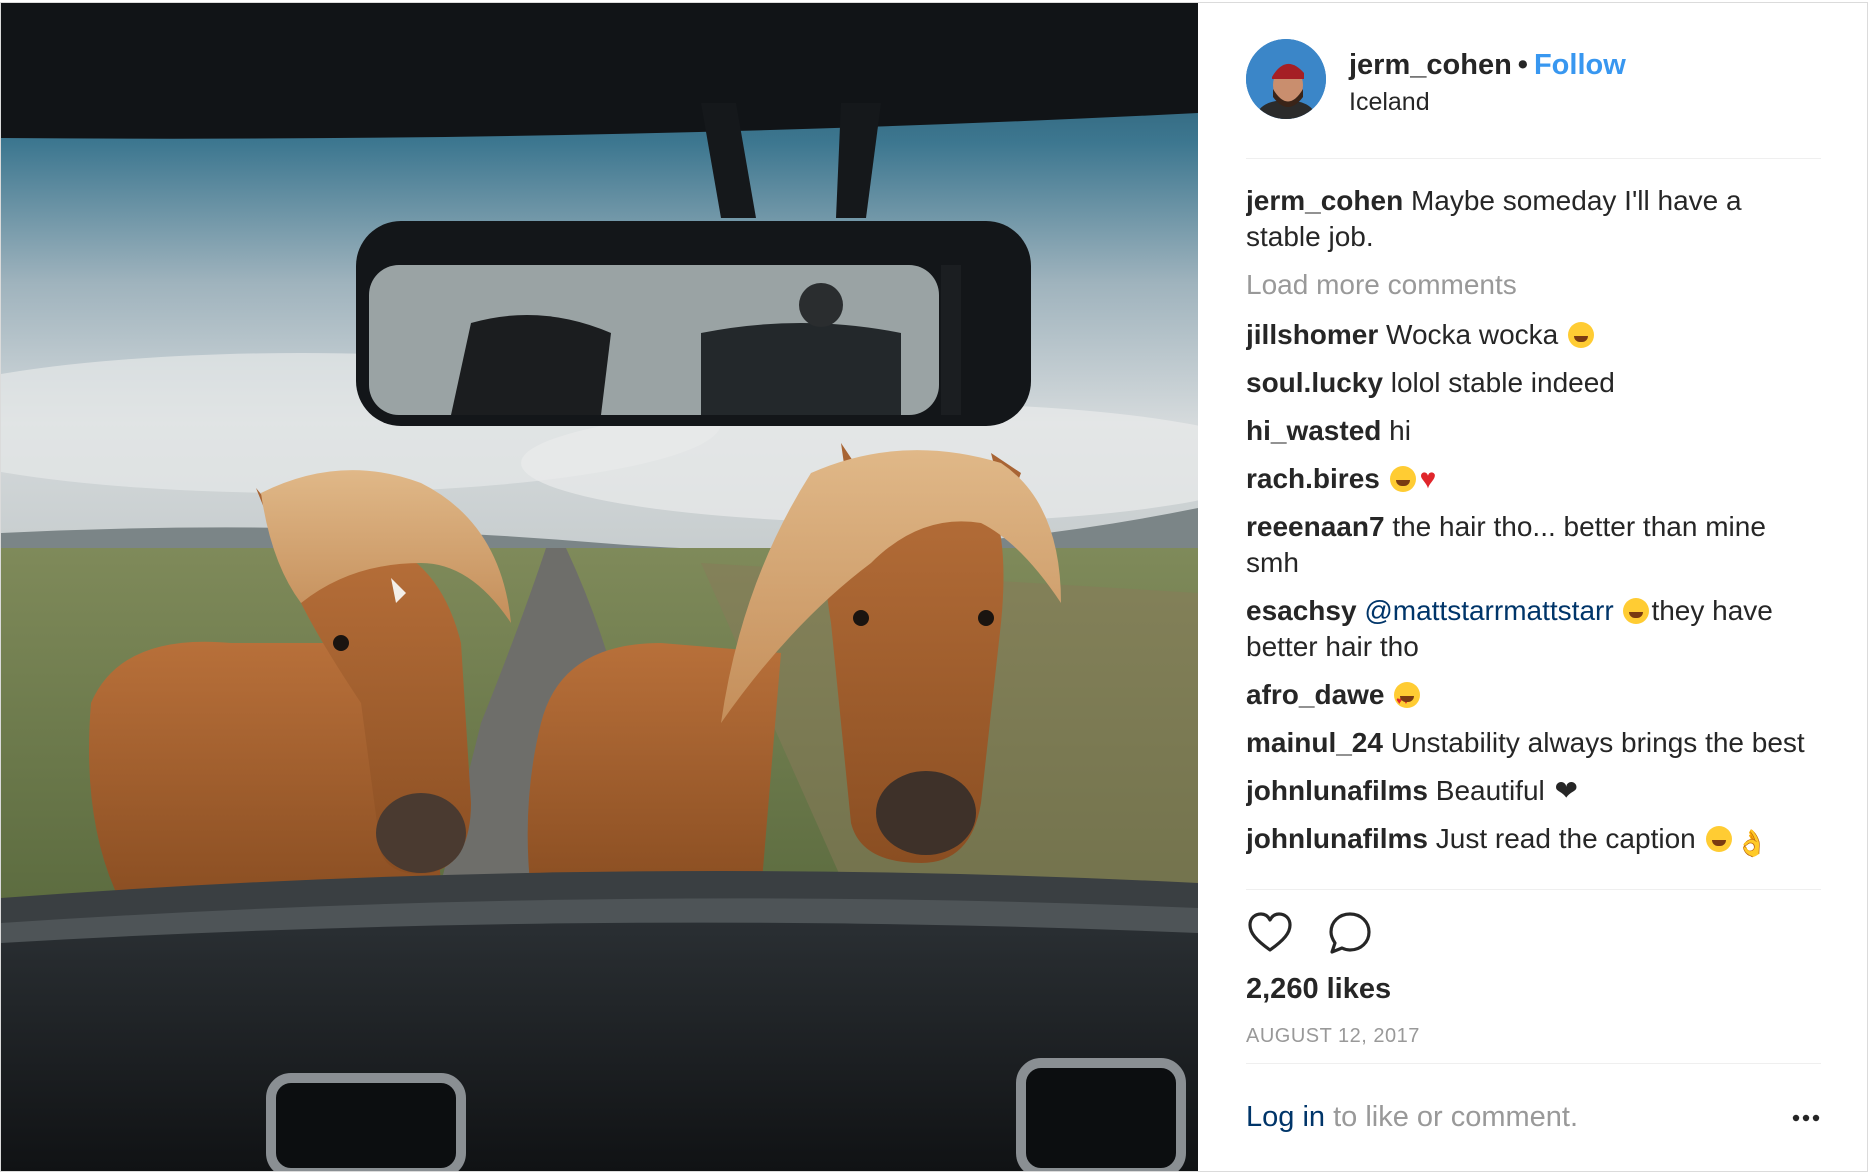  I want to click on comment-username: afro_dawe, so click(1315, 694).